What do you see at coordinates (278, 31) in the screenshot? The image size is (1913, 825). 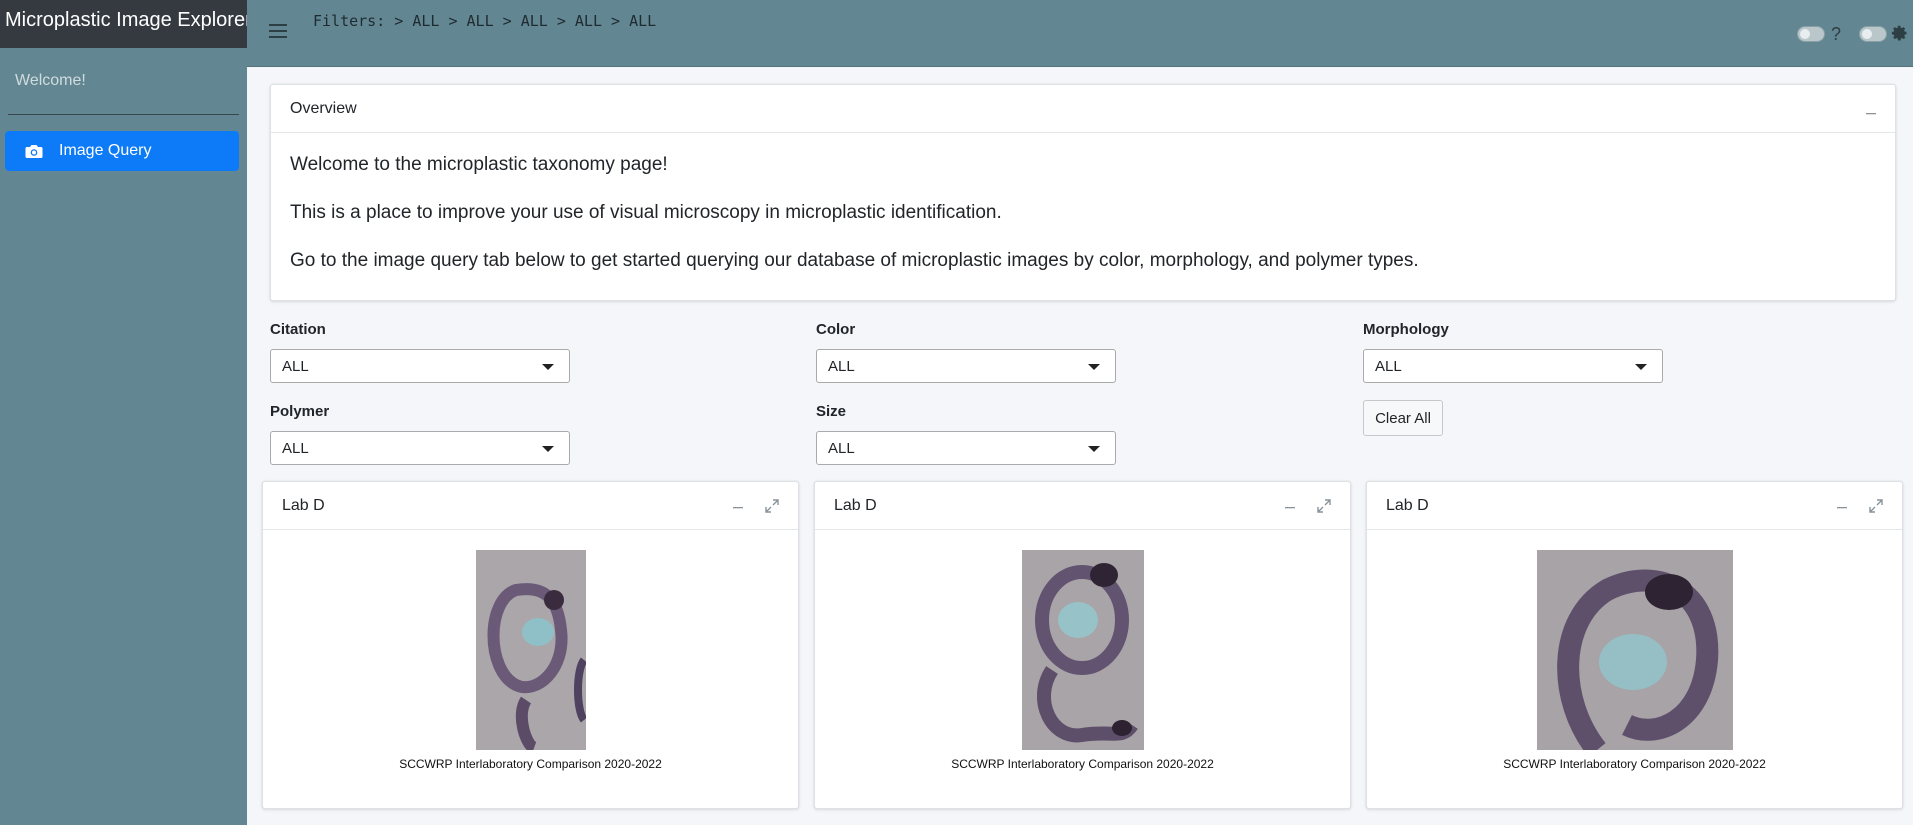 I see `hamburger-icon` at bounding box center [278, 31].